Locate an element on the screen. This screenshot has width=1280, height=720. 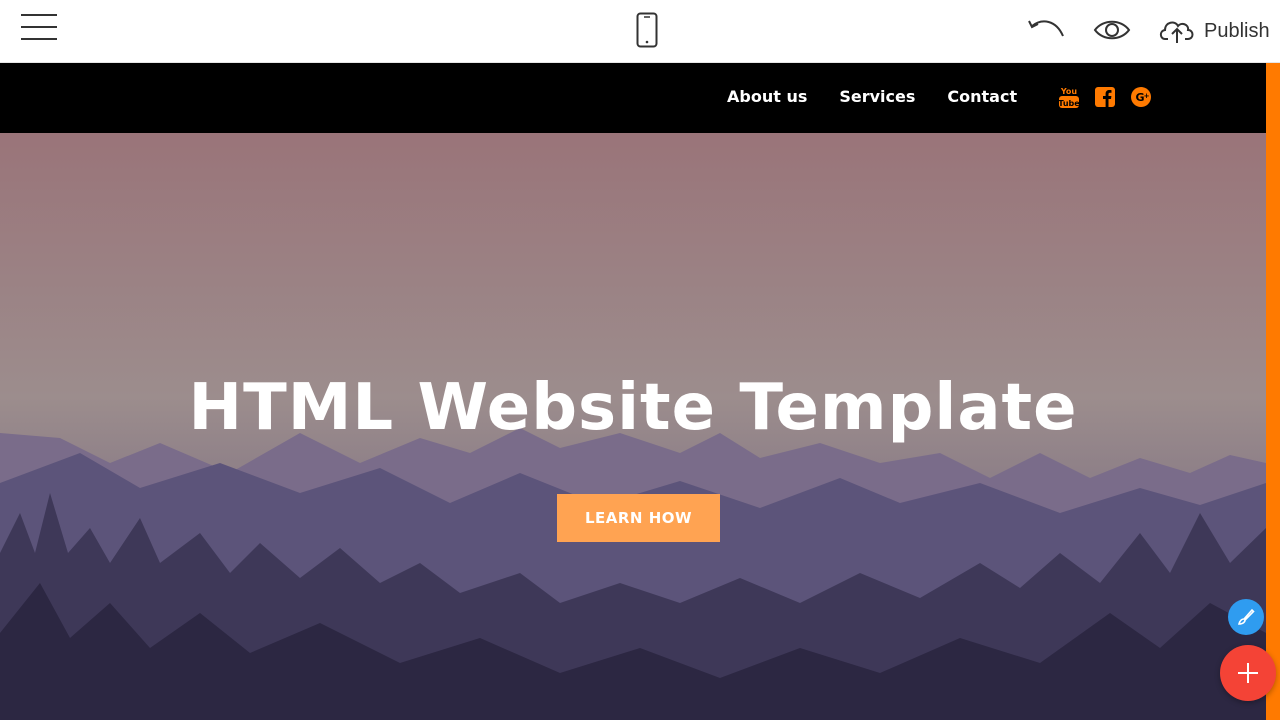
hero-title: HTML Website Template is located at coordinates (633, 408).